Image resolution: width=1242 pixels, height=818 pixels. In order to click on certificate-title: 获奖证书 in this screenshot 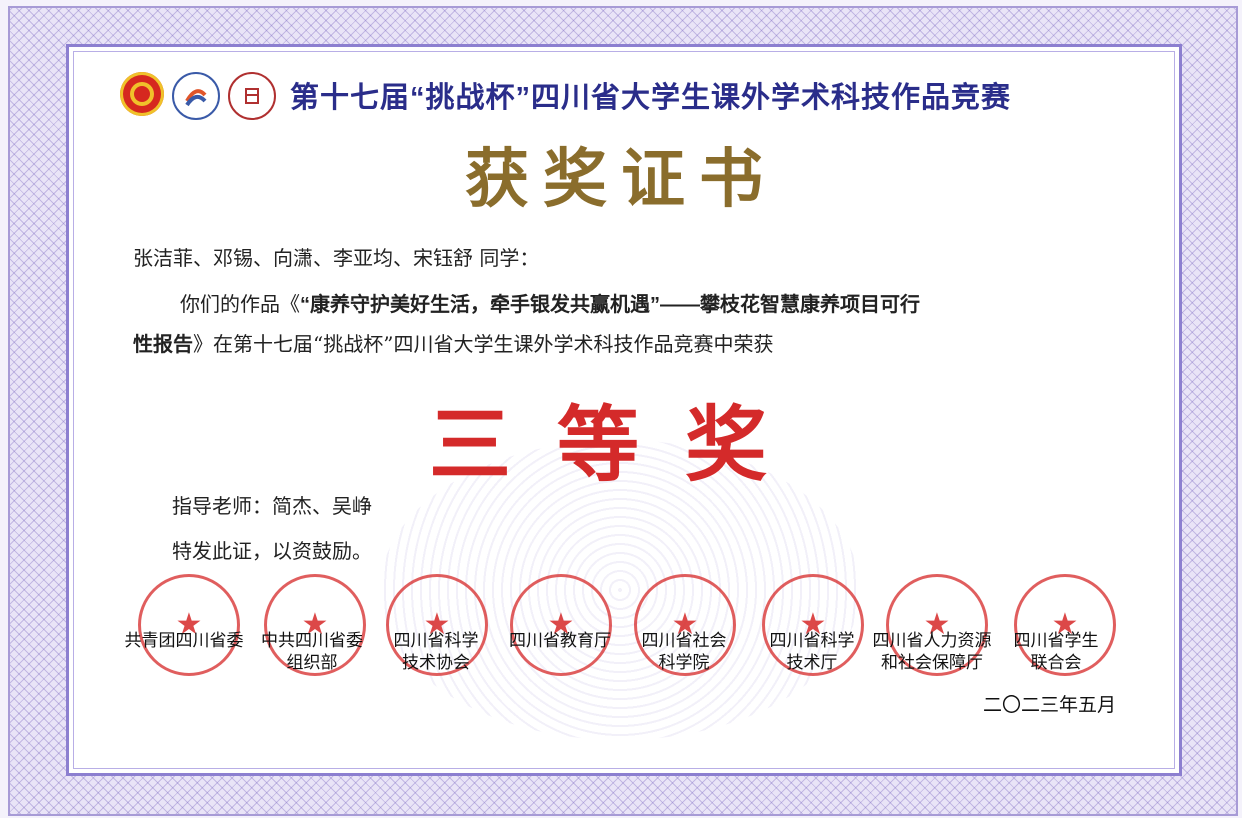, I will do `click(621, 179)`.